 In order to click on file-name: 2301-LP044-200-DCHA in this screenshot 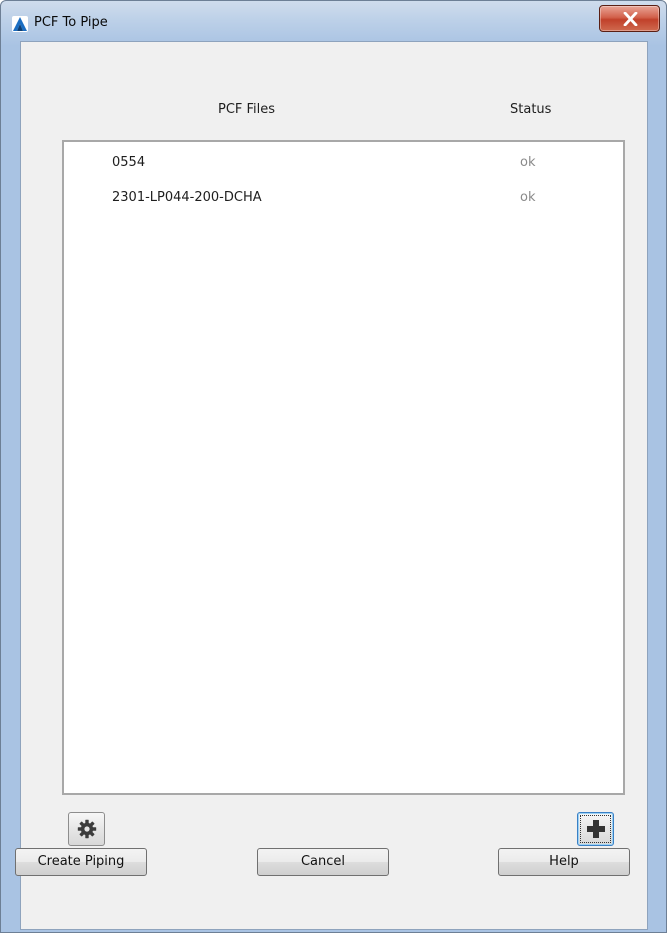, I will do `click(187, 197)`.